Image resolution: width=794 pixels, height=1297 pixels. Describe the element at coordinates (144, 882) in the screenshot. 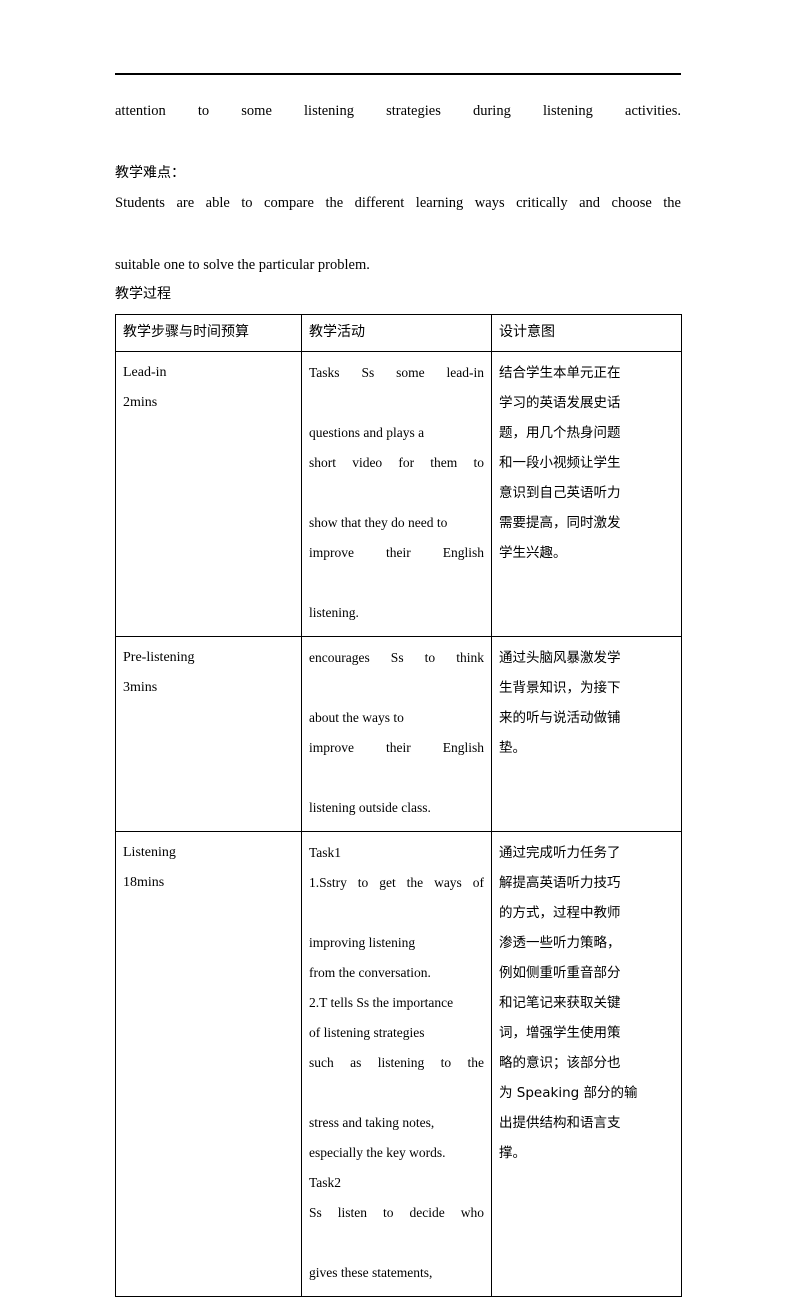

I see `step-time: 18mins` at that location.